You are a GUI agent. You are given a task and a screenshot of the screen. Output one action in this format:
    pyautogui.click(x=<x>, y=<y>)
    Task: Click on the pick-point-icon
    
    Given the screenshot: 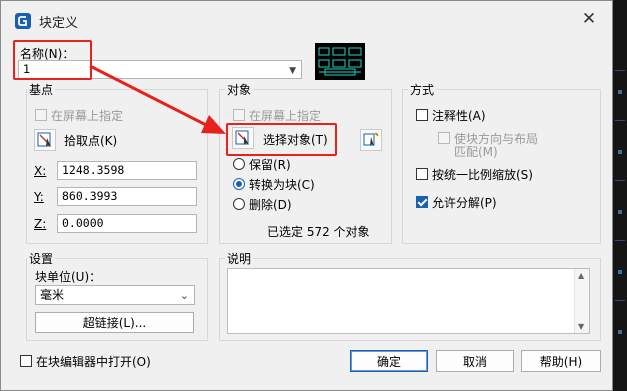 What is the action you would take?
    pyautogui.click(x=44, y=139)
    